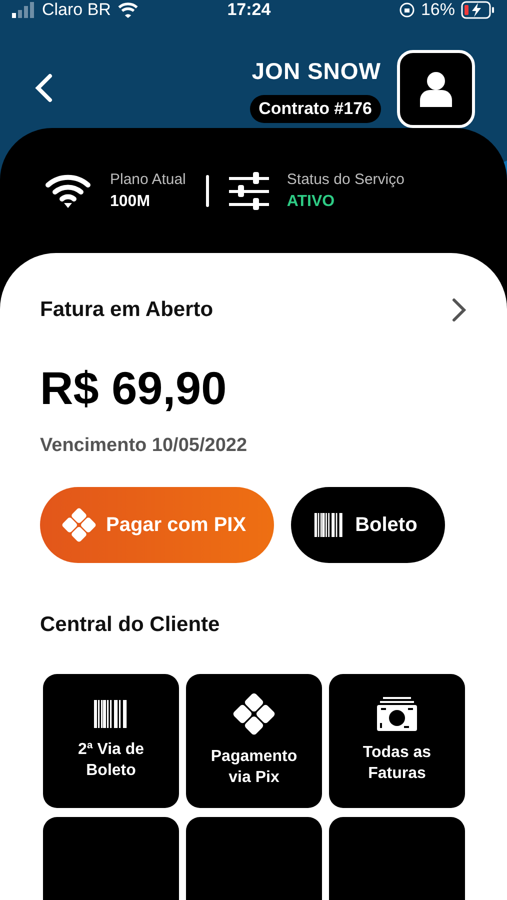 The image size is (507, 900). What do you see at coordinates (249, 10) in the screenshot?
I see `clock-time: 17:24` at bounding box center [249, 10].